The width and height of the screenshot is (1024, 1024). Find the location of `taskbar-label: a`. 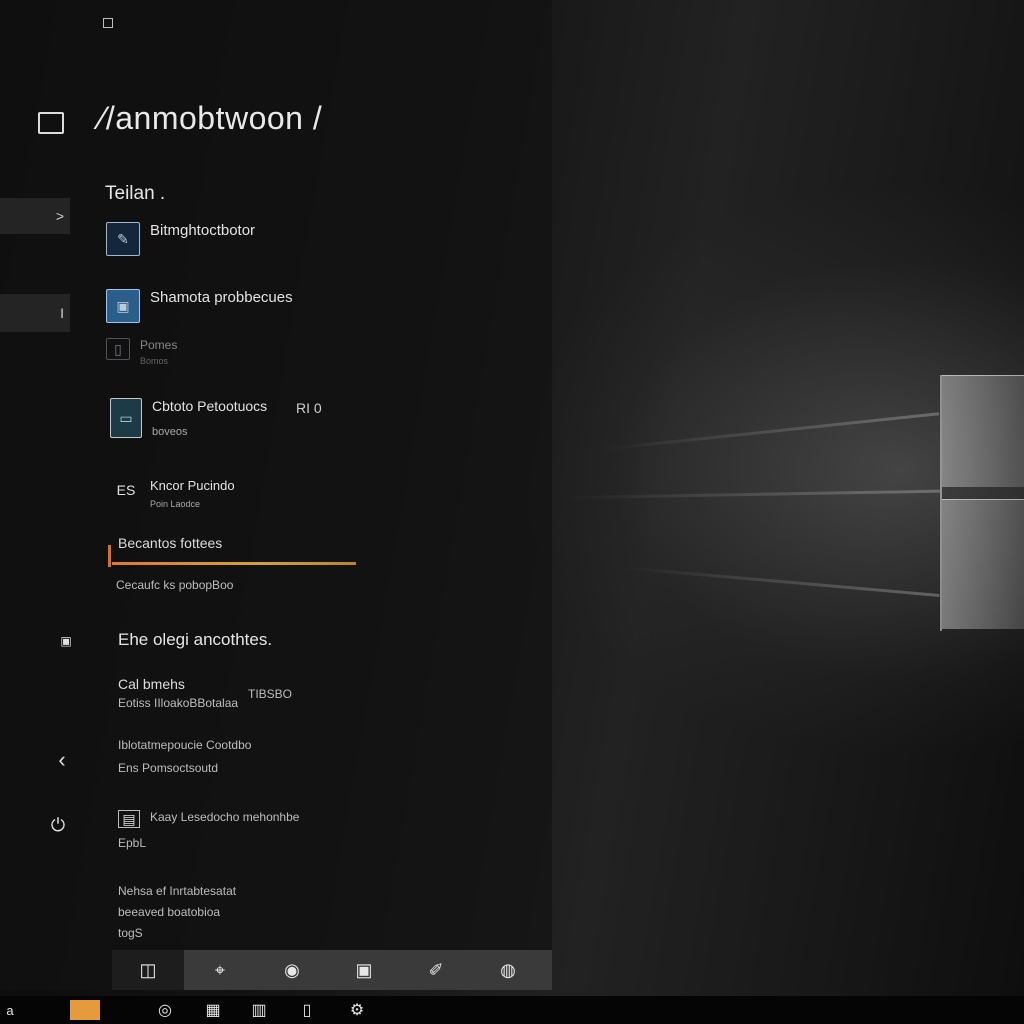

taskbar-label: a is located at coordinates (10, 1010).